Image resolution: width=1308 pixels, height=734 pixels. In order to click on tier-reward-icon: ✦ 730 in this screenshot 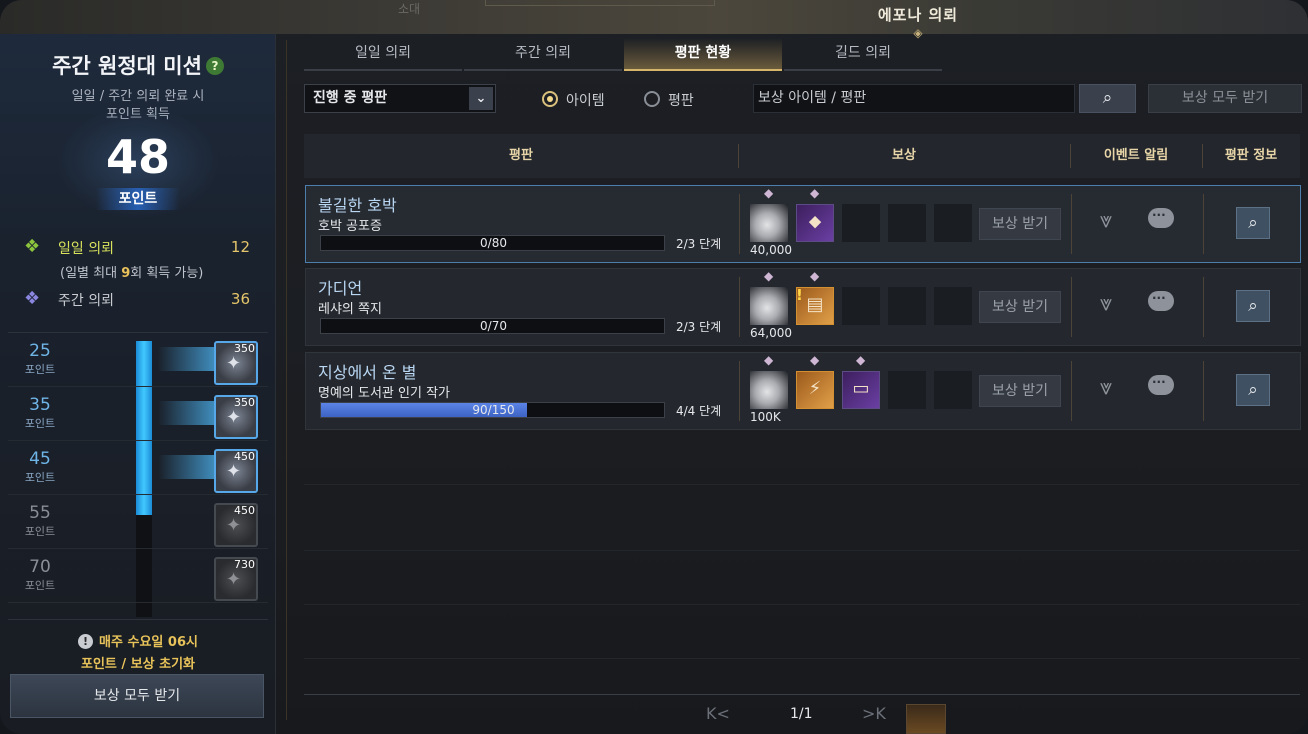, I will do `click(236, 579)`.